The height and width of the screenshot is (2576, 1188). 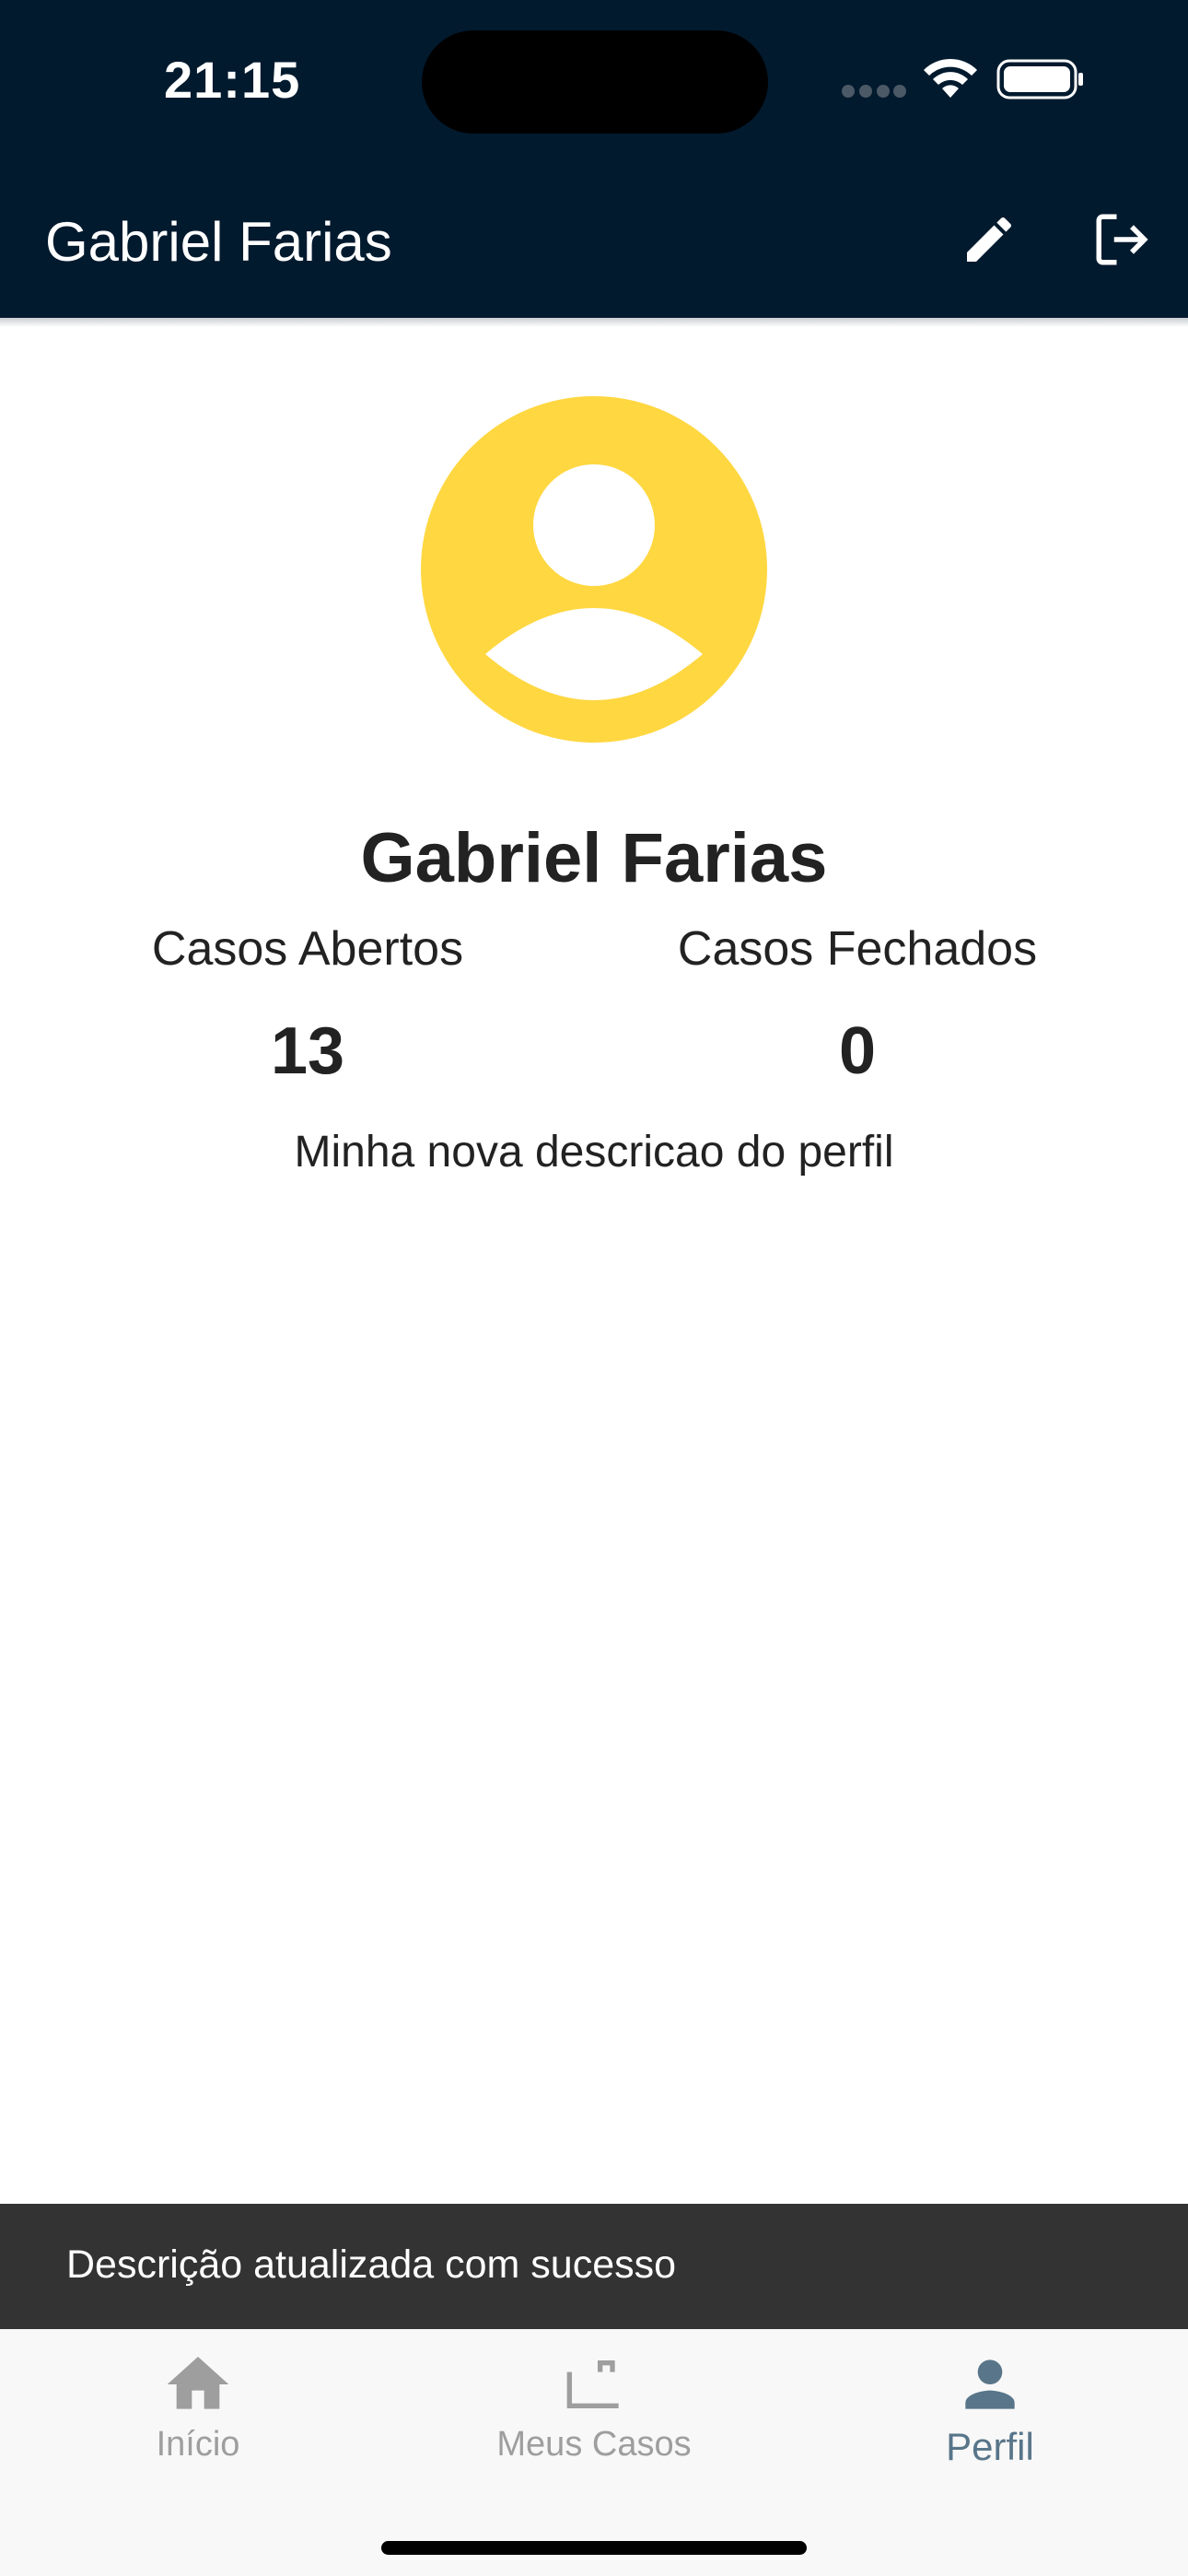 I want to click on cellular-signal-icon, so click(x=874, y=91).